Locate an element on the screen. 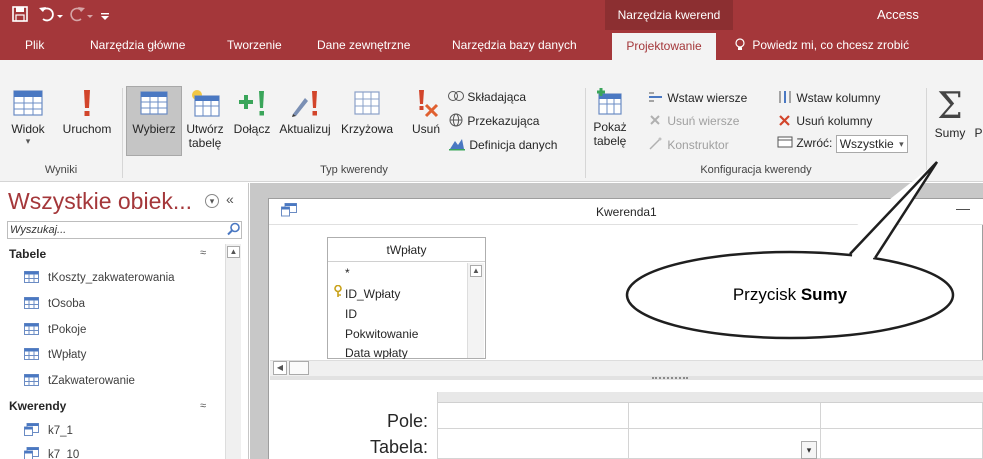  scroll-thumb is located at coordinates (299, 368).